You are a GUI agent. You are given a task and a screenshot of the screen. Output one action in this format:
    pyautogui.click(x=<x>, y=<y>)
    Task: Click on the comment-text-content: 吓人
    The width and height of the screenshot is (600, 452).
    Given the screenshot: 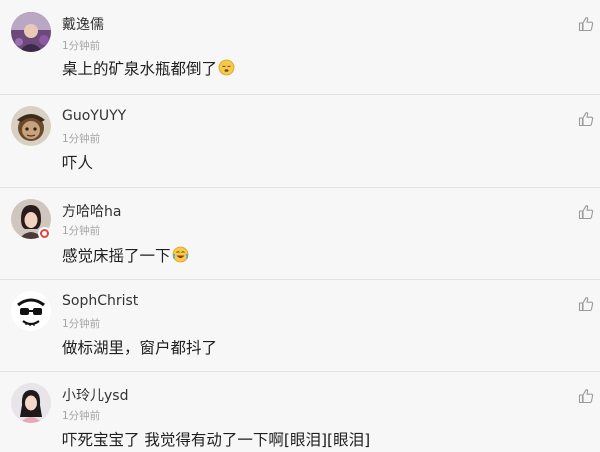 What is the action you would take?
    pyautogui.click(x=78, y=163)
    